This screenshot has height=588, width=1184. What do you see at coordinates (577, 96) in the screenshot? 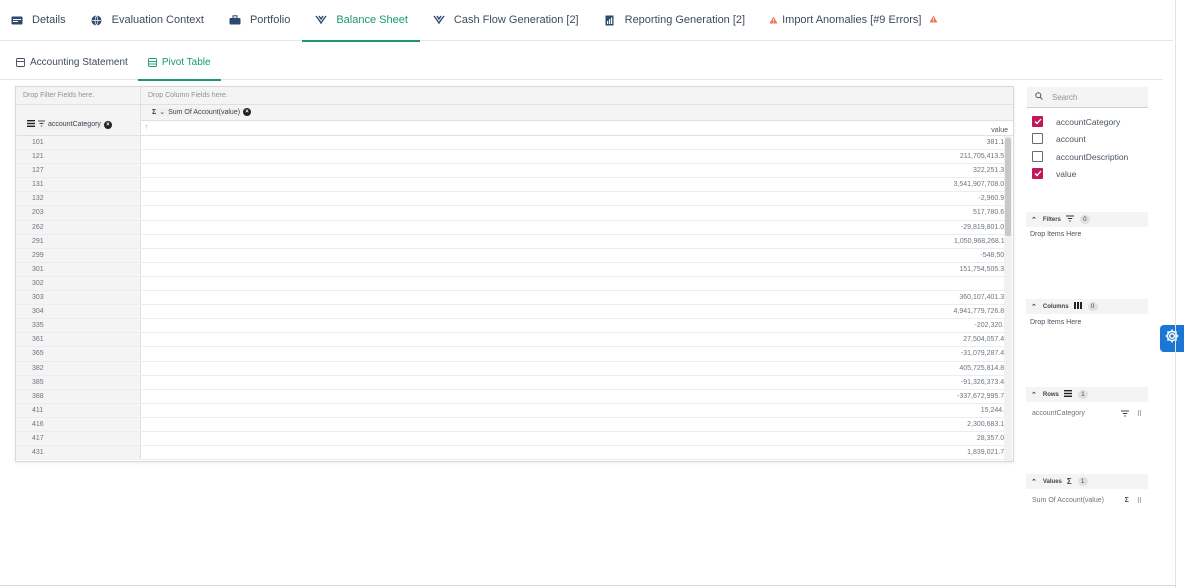
I see `column-drop-zone: Drop Column Fields here.` at bounding box center [577, 96].